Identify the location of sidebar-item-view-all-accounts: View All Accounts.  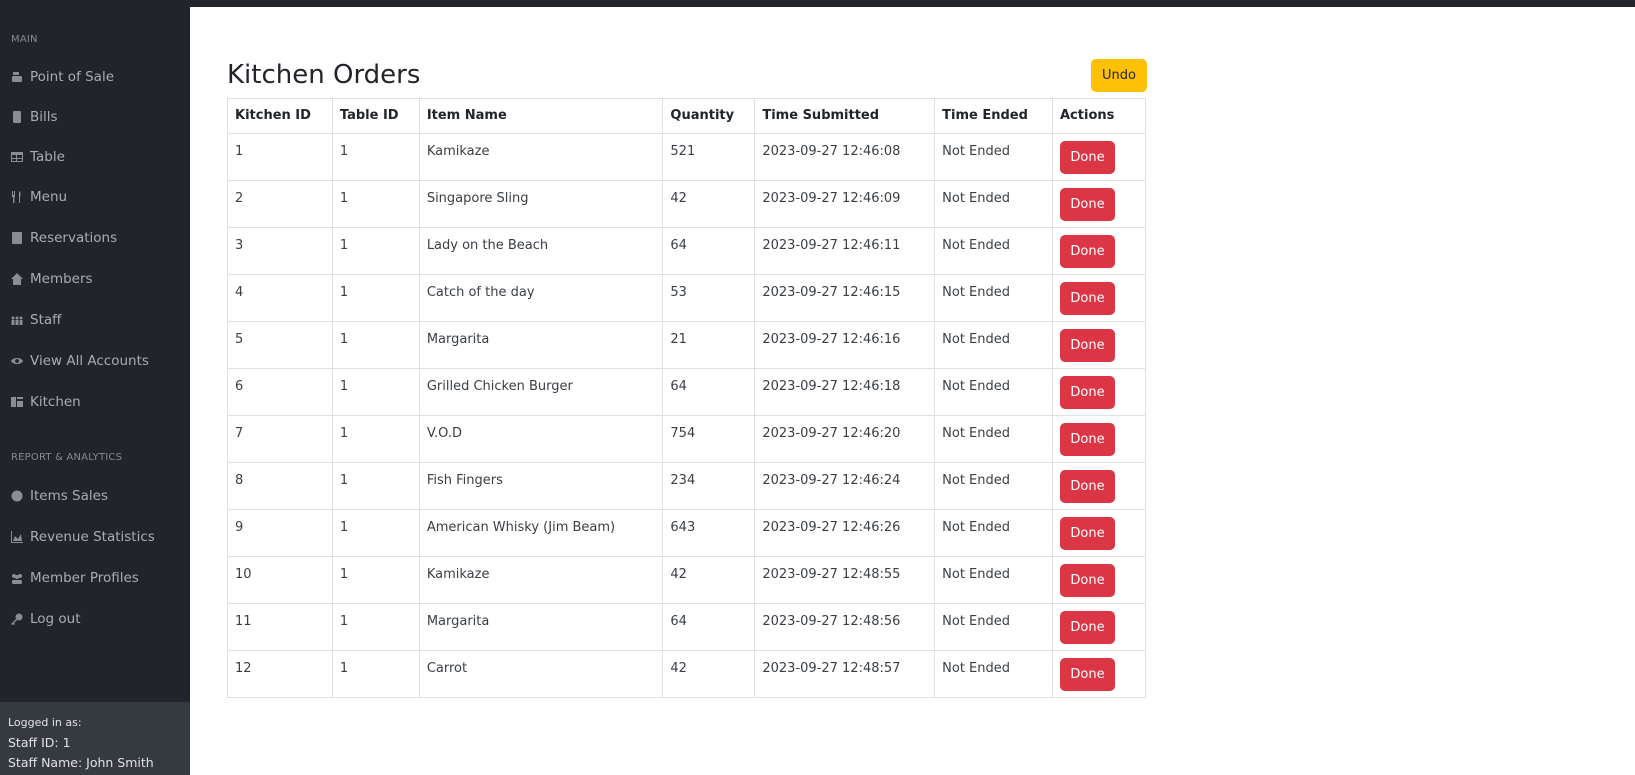
(96, 361).